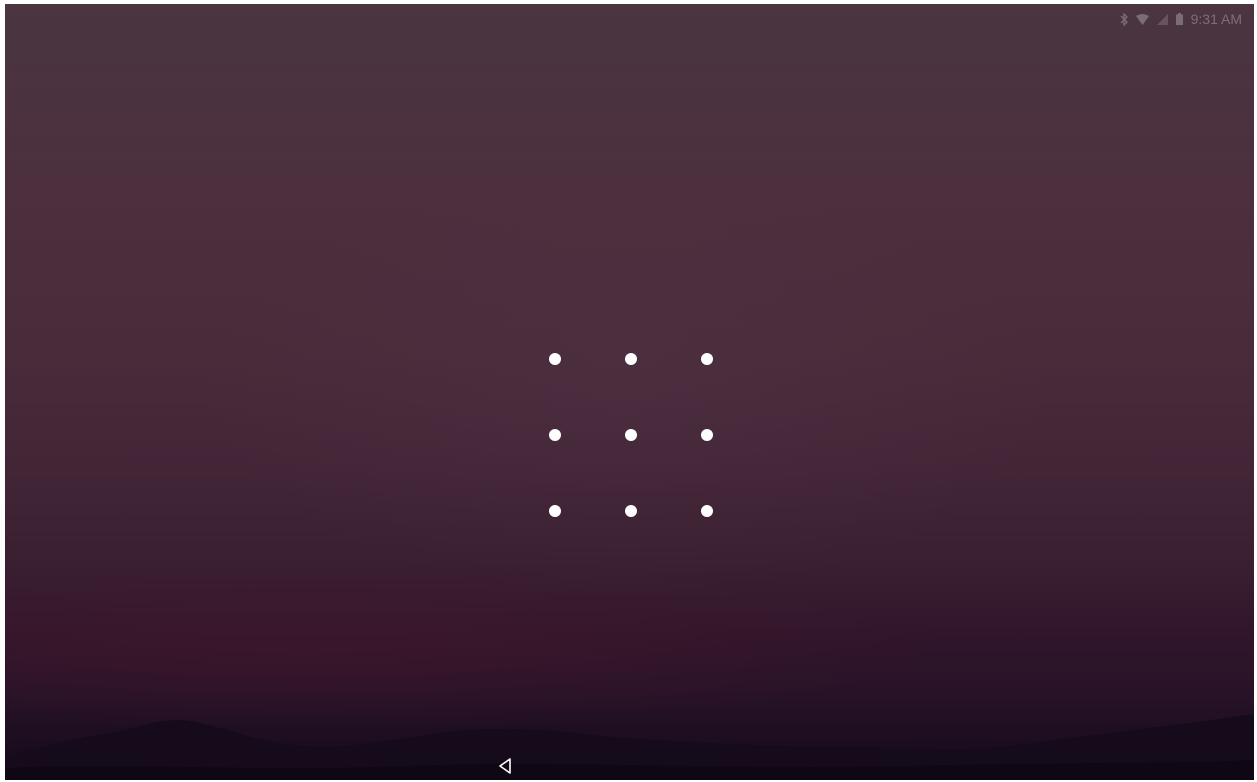 The height and width of the screenshot is (782, 1257). I want to click on bluetooth-icon, so click(1124, 19).